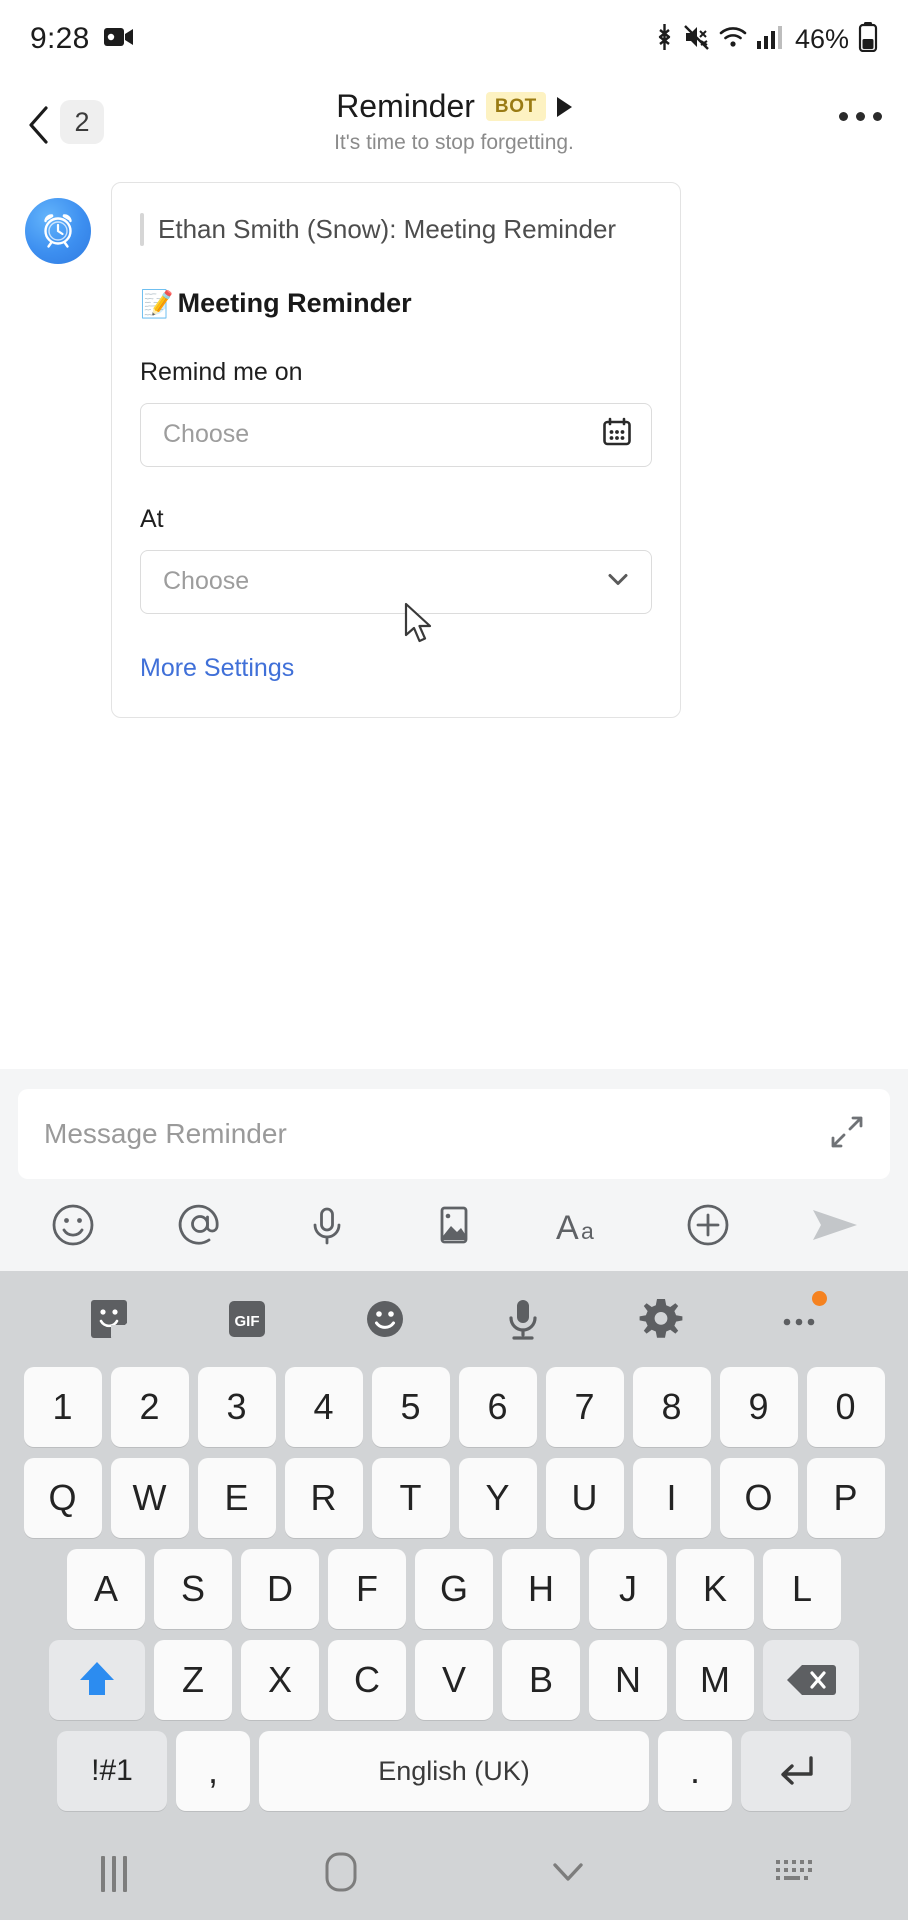  I want to click on period-key: ., so click(695, 1771).